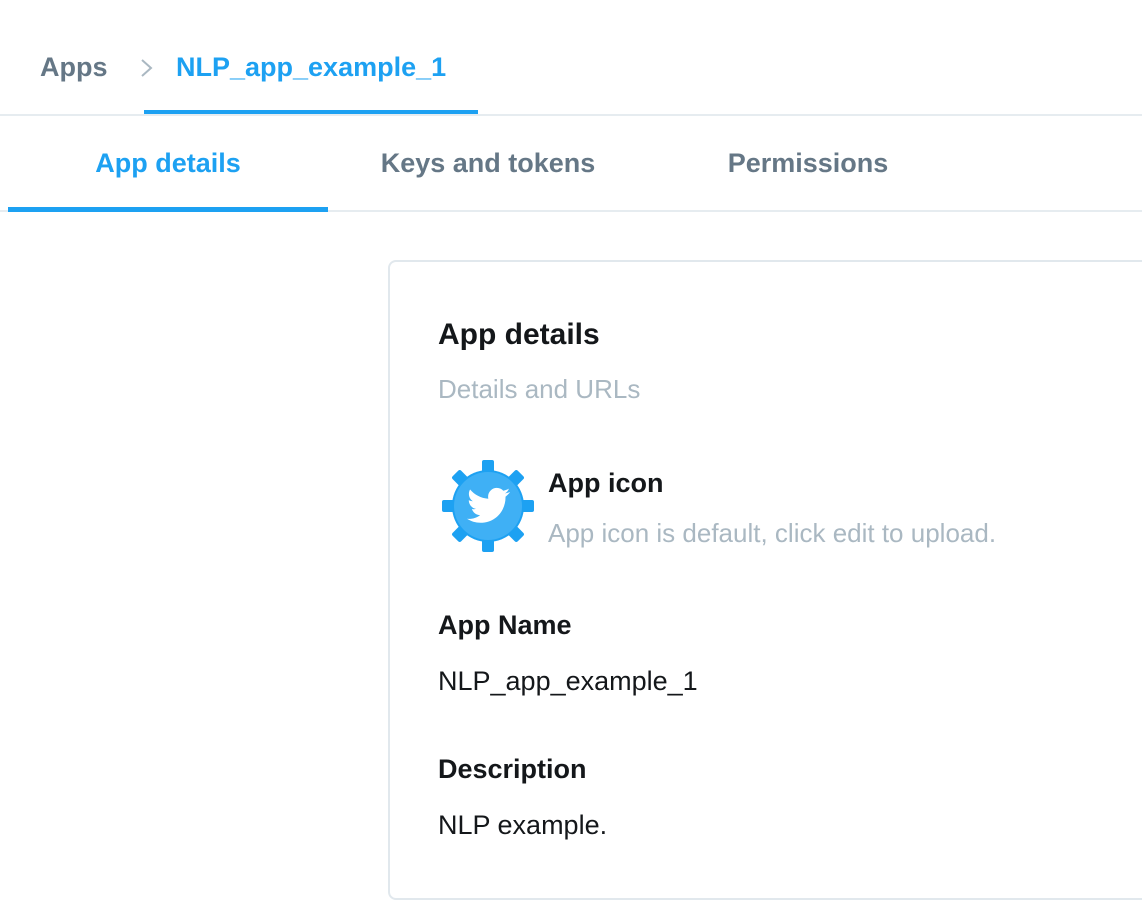 This screenshot has height=900, width=1142. Describe the element at coordinates (571, 58) in the screenshot. I see `breadcrumb: Apps NLP_app_example_1` at that location.